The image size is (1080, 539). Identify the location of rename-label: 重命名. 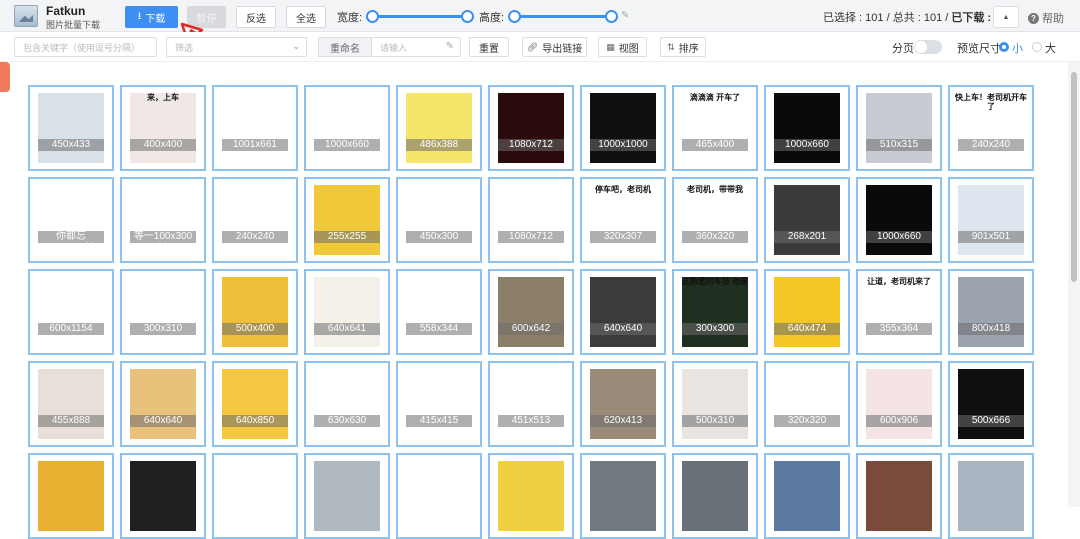
(345, 47).